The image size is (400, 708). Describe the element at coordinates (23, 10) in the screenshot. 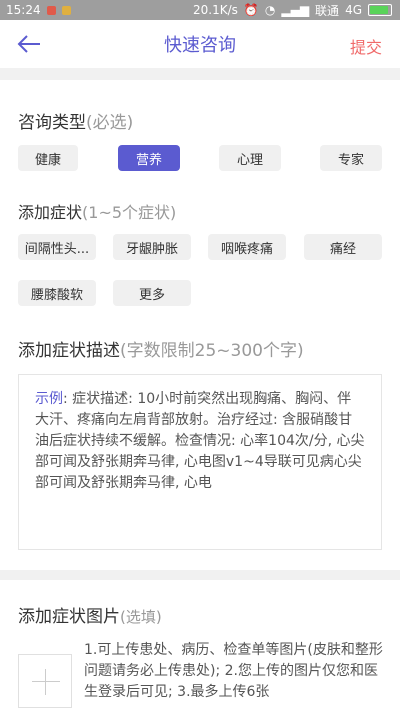

I see `status-time: 15:24` at that location.